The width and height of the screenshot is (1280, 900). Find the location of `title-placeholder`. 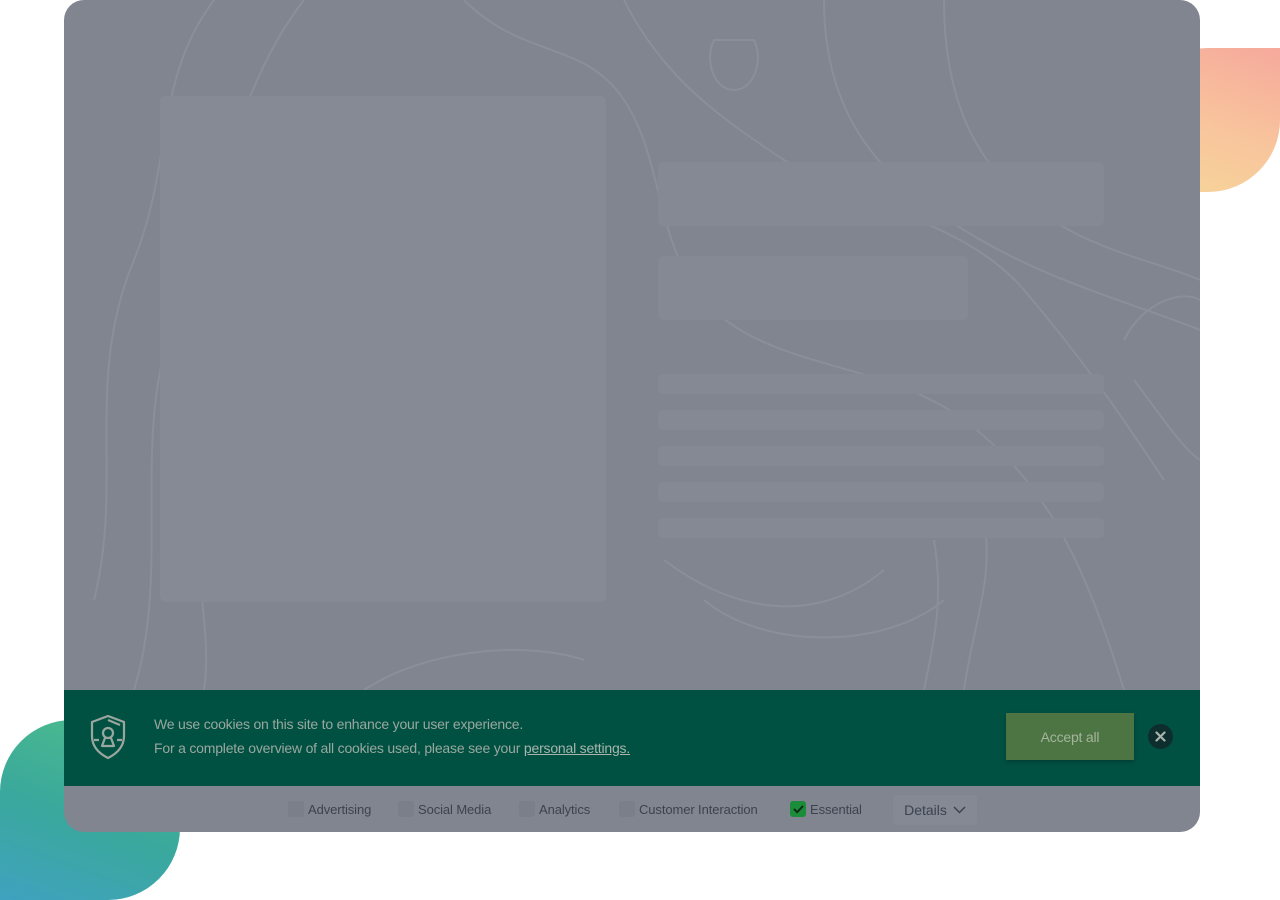

title-placeholder is located at coordinates (881, 194).